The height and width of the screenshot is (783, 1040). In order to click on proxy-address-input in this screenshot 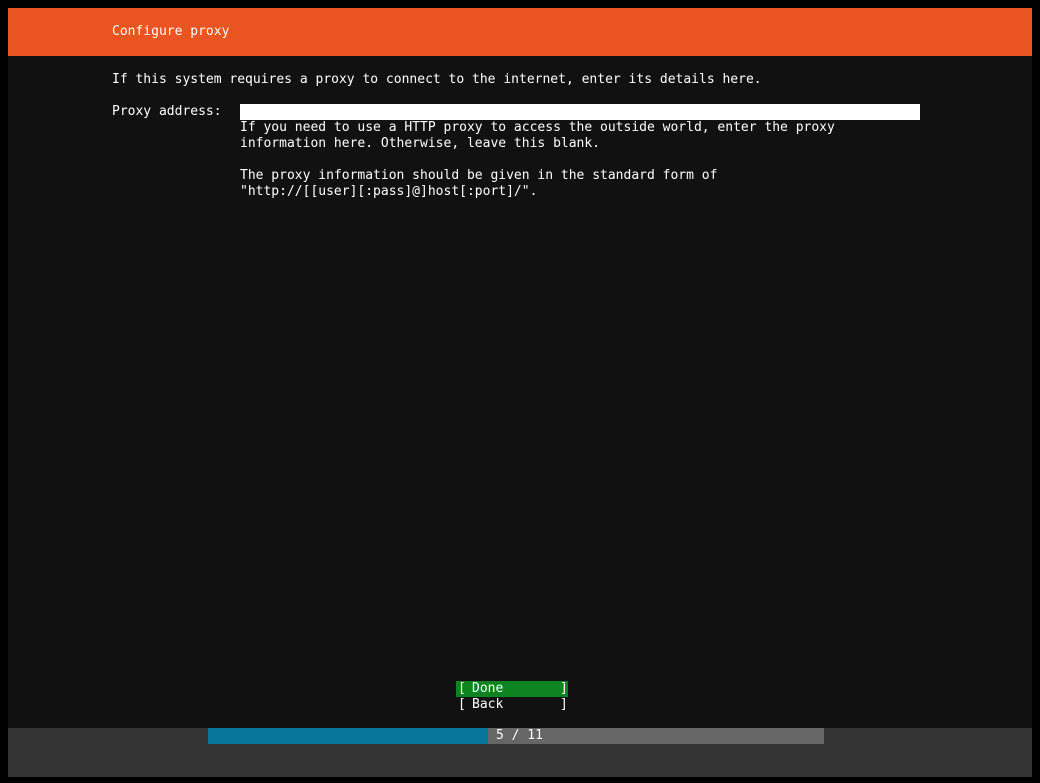, I will do `click(580, 112)`.